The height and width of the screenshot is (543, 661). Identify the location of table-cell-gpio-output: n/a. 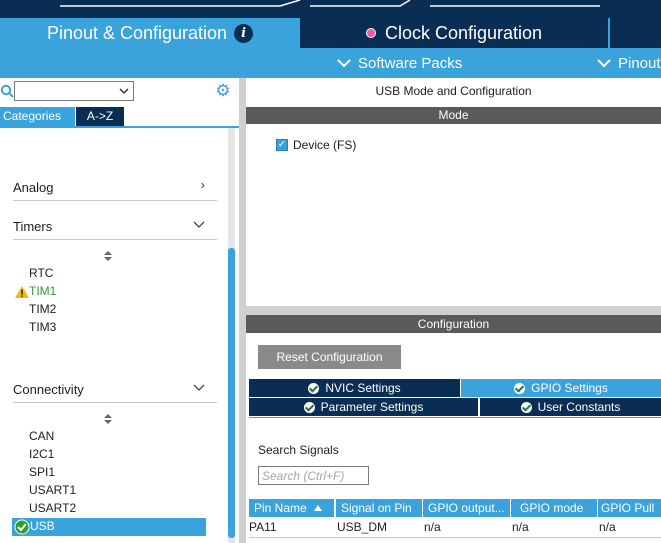
(467, 527).